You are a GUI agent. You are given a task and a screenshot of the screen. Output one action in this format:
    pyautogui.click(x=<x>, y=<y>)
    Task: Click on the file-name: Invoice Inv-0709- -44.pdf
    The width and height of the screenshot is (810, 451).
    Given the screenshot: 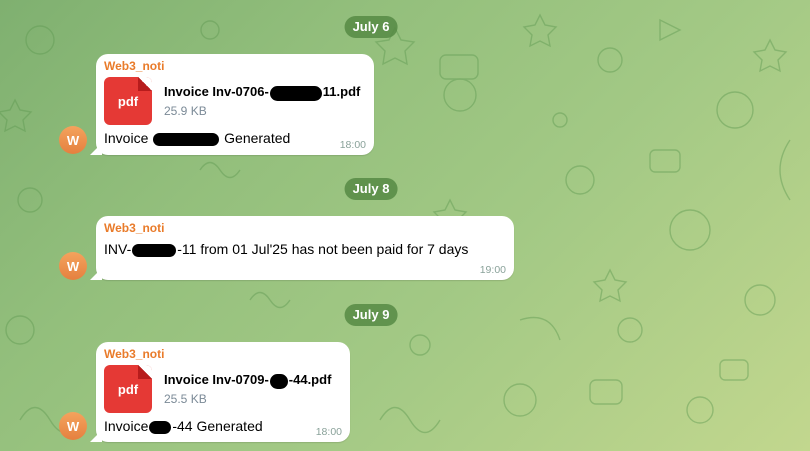 What is the action you would take?
    pyautogui.click(x=248, y=380)
    